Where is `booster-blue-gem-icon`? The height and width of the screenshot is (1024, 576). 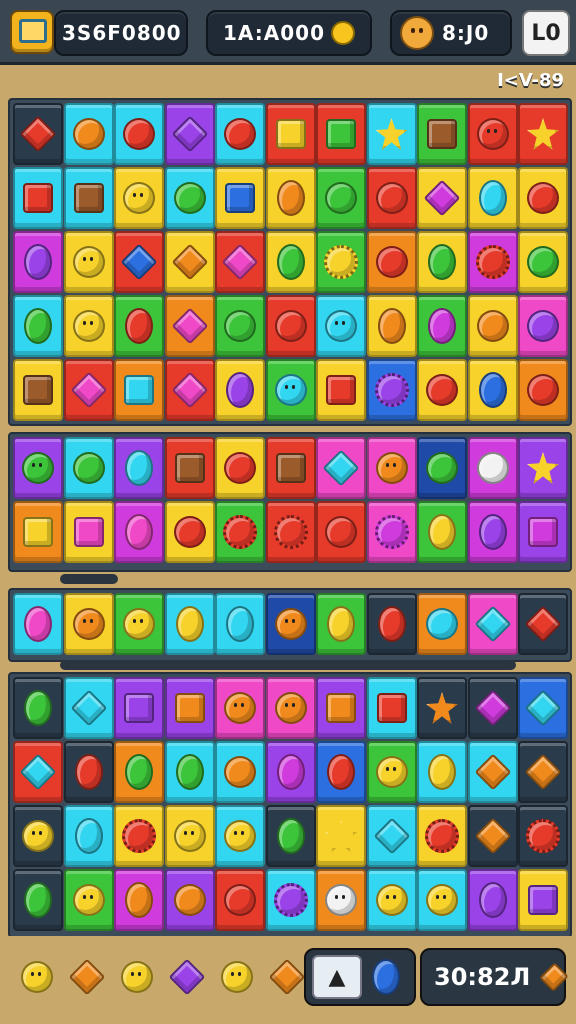
booster-blue-gem-icon is located at coordinates (386, 977).